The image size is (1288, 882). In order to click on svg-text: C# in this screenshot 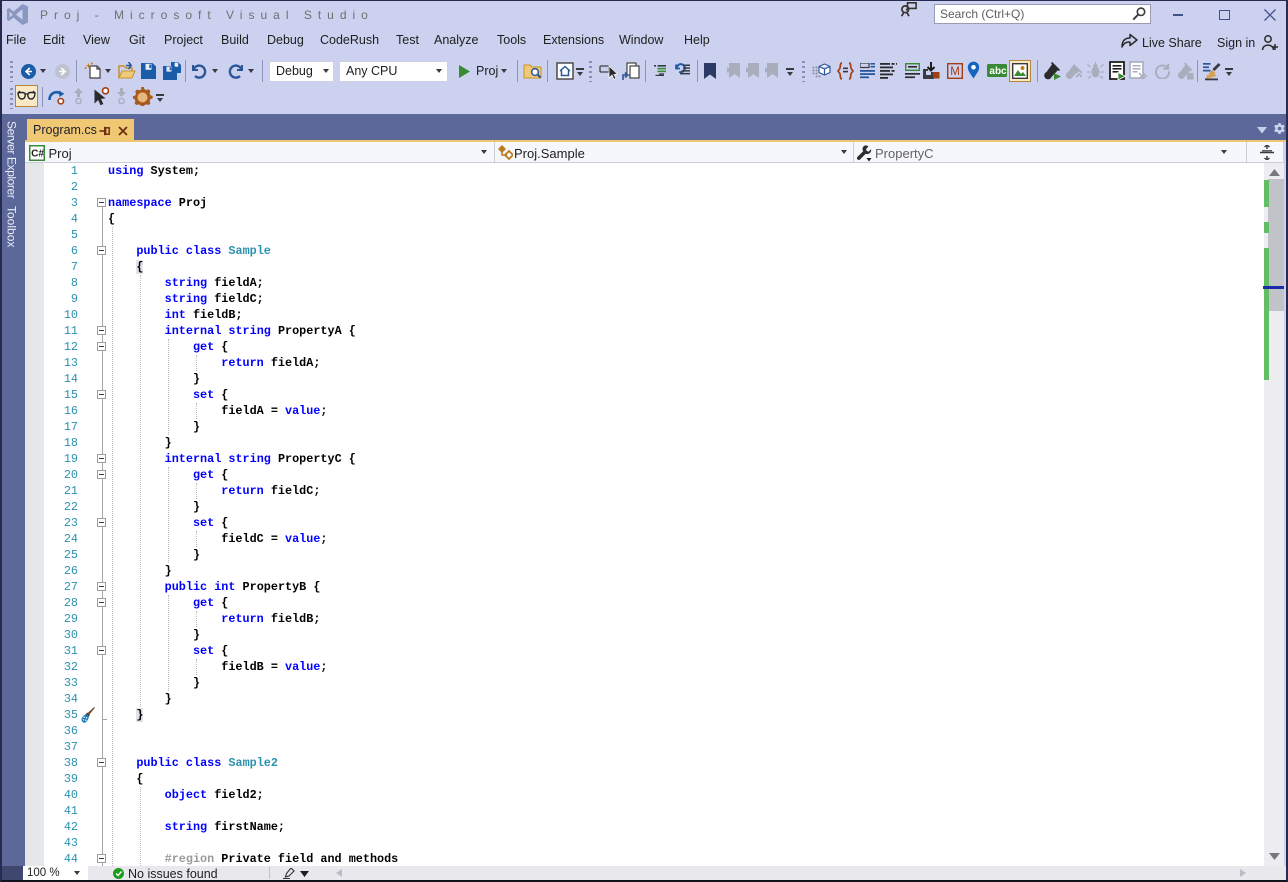, I will do `click(37, 154)`.